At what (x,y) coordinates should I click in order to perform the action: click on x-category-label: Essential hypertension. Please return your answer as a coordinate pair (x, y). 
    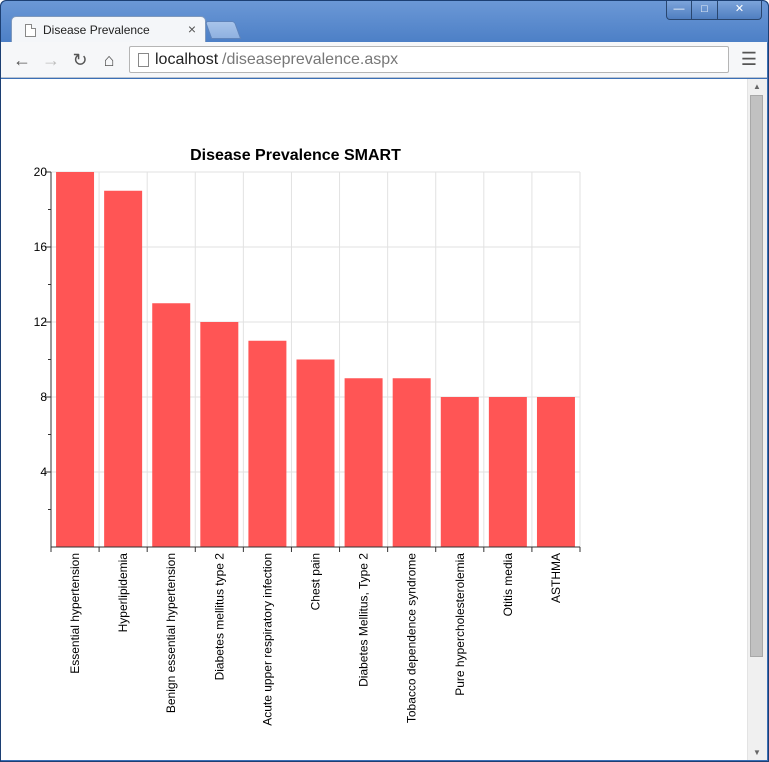
    Looking at the image, I should click on (75, 613).